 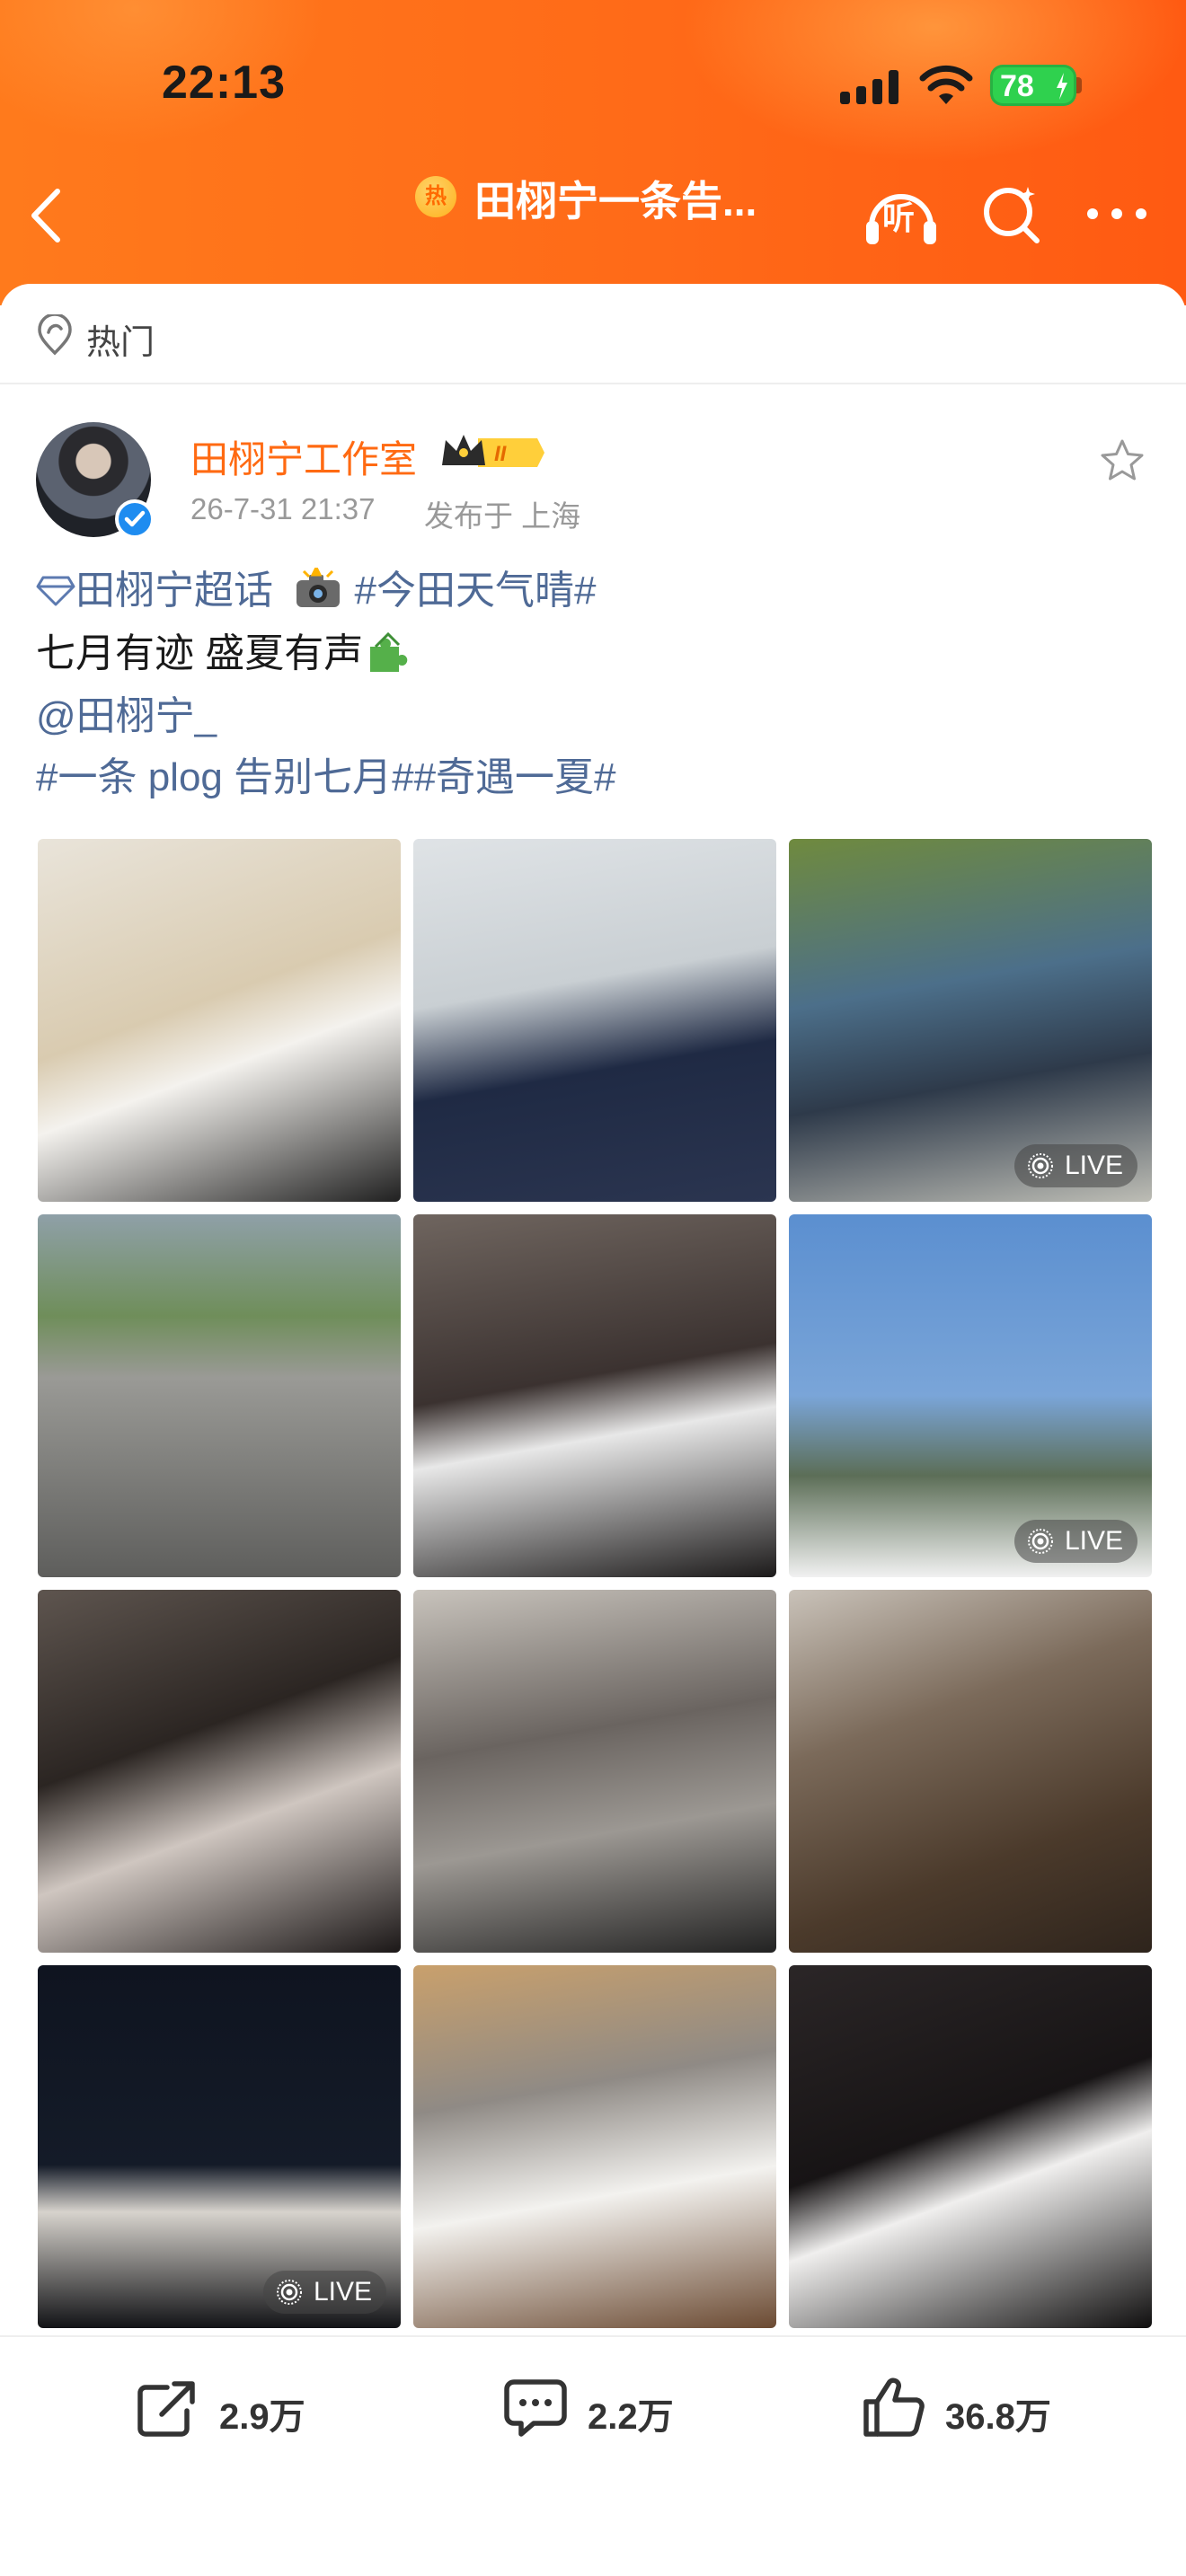 I want to click on post-location: 发布于 上海, so click(x=502, y=516).